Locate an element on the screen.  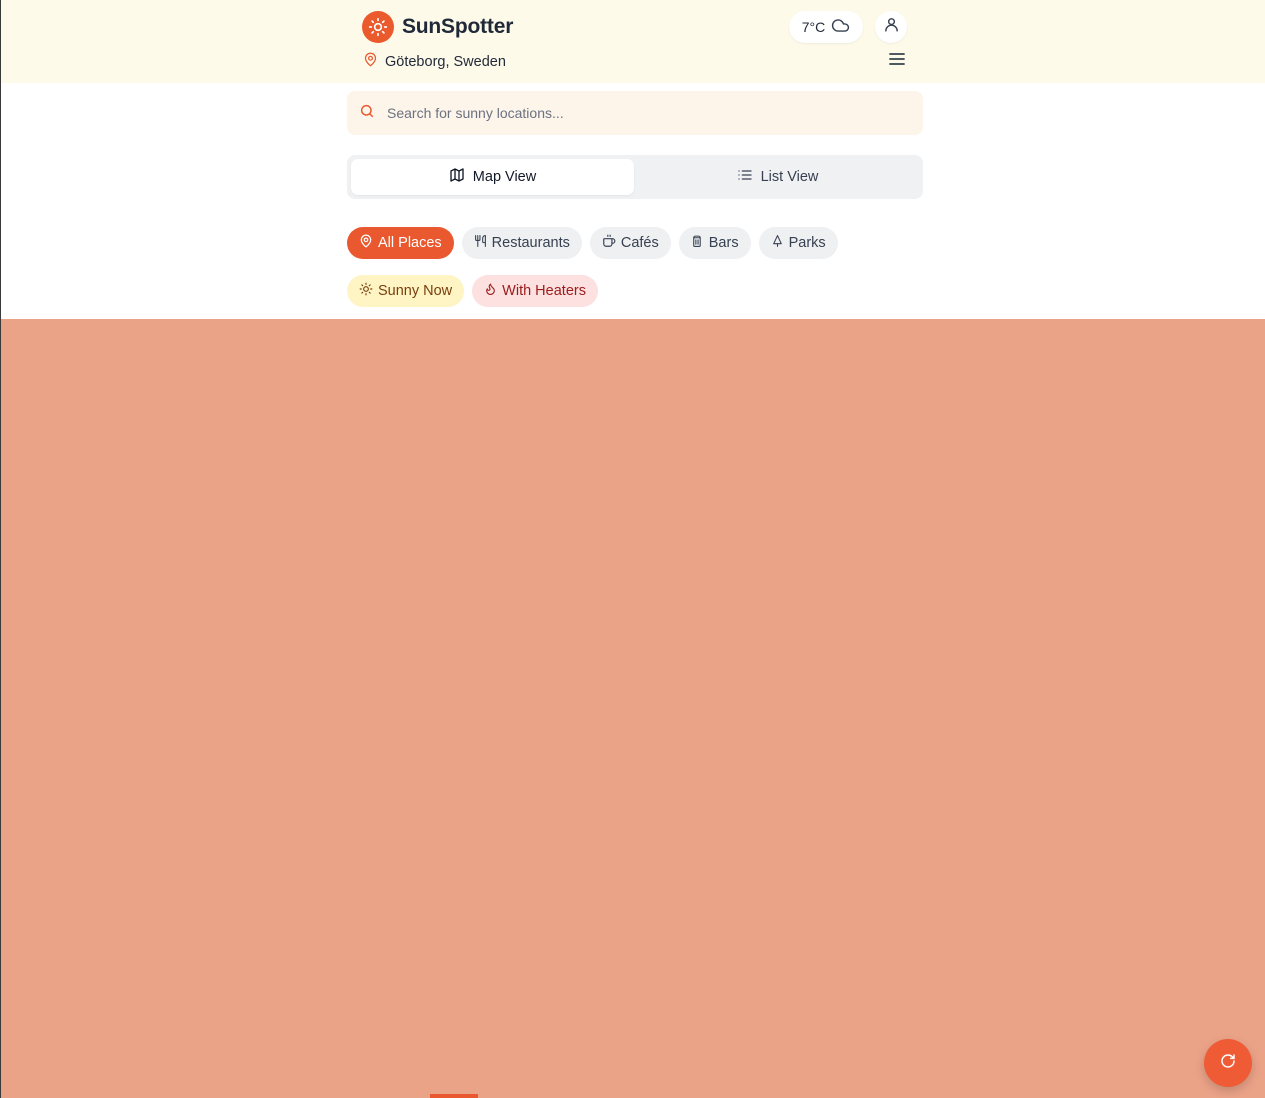
sun-logo-icon is located at coordinates (378, 27).